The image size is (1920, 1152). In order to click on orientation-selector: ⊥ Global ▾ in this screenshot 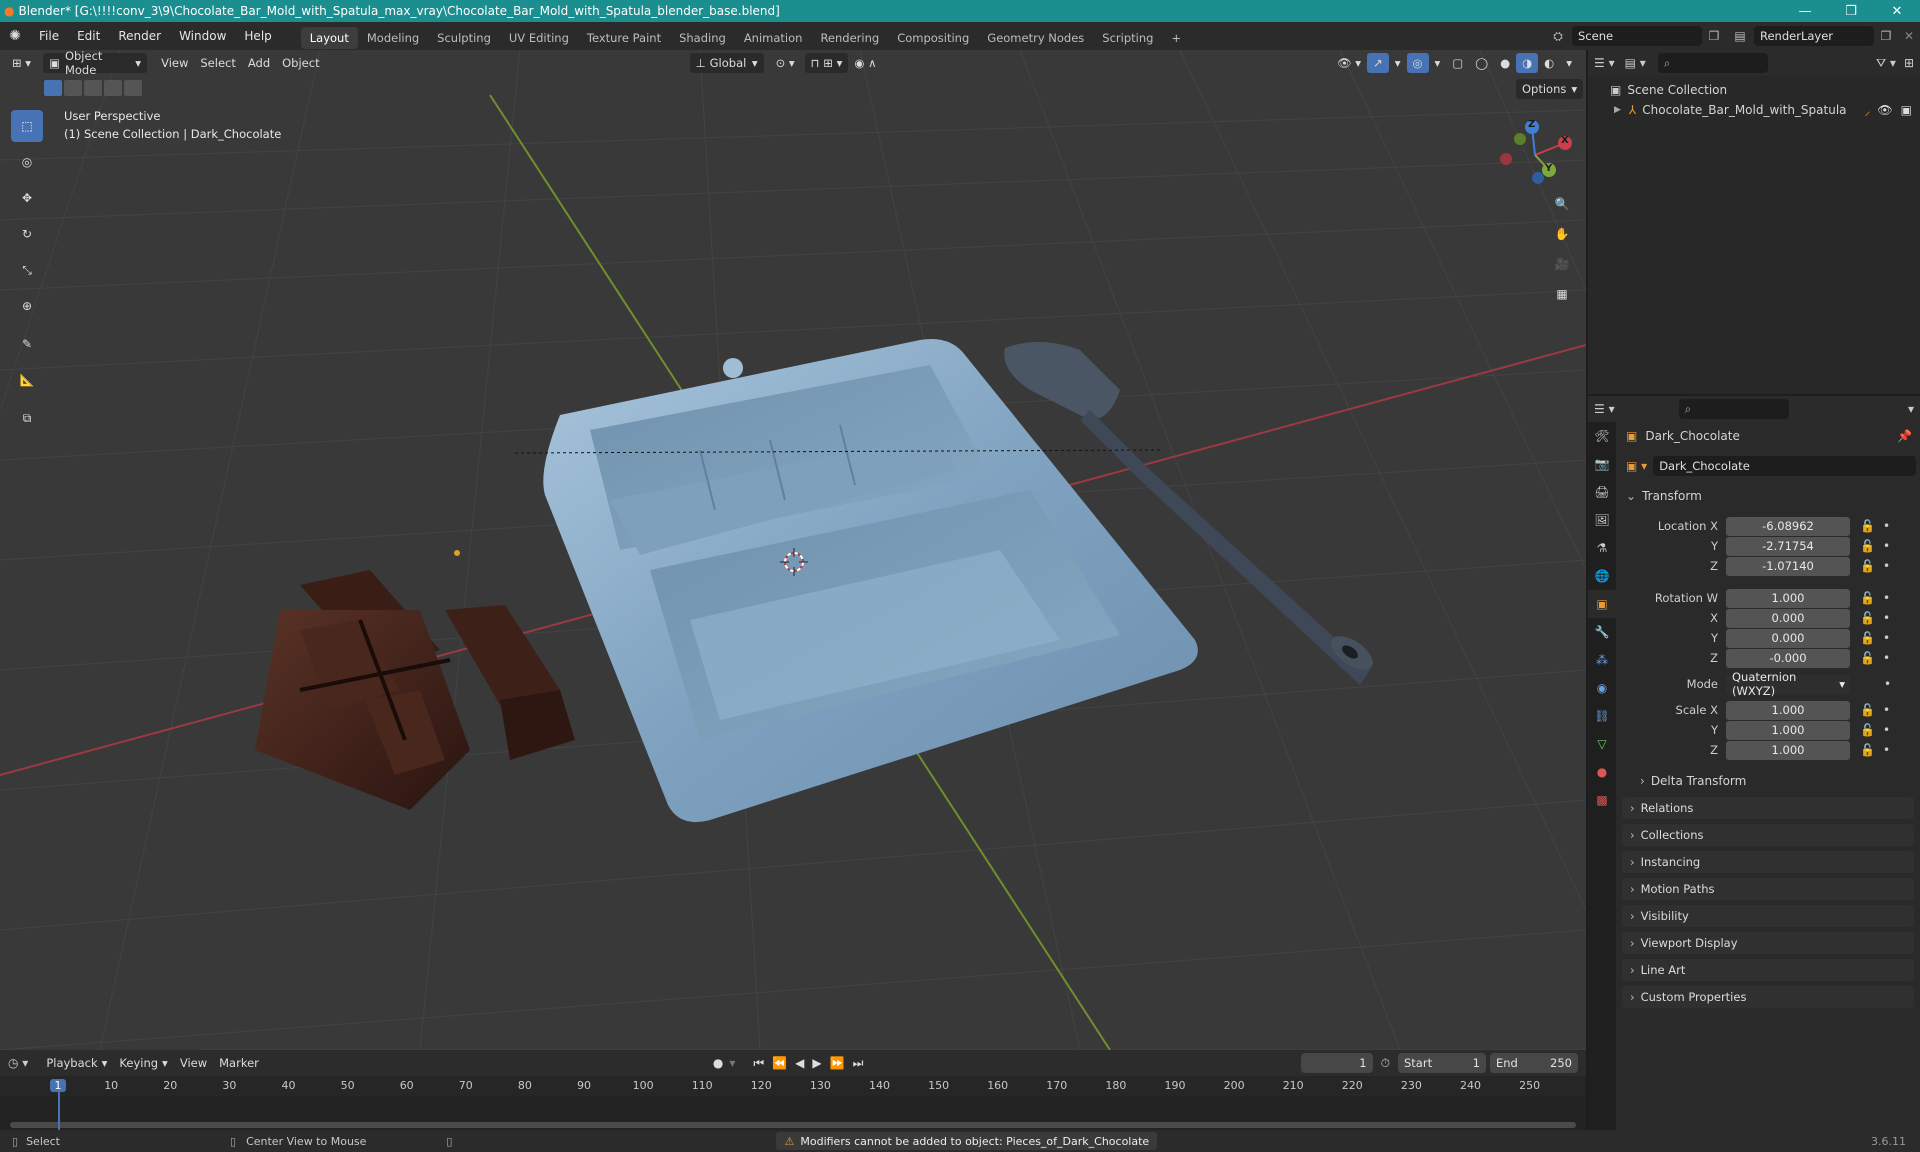, I will do `click(726, 63)`.